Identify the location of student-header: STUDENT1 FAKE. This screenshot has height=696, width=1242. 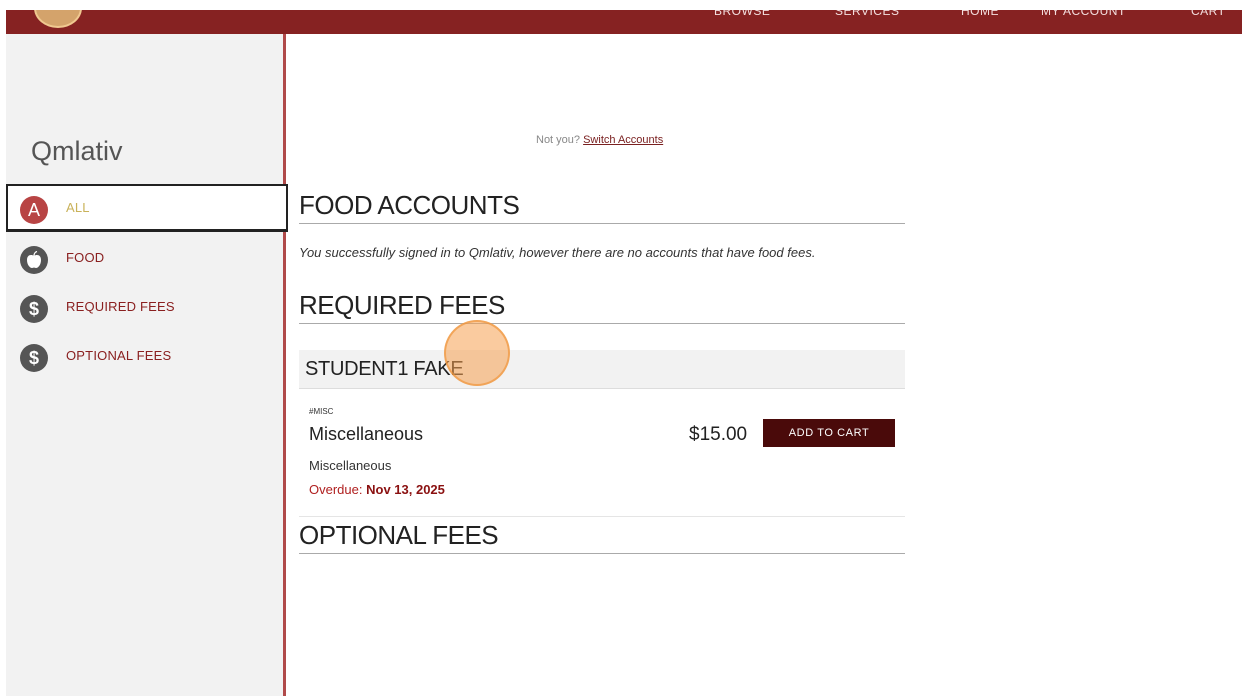
(602, 369).